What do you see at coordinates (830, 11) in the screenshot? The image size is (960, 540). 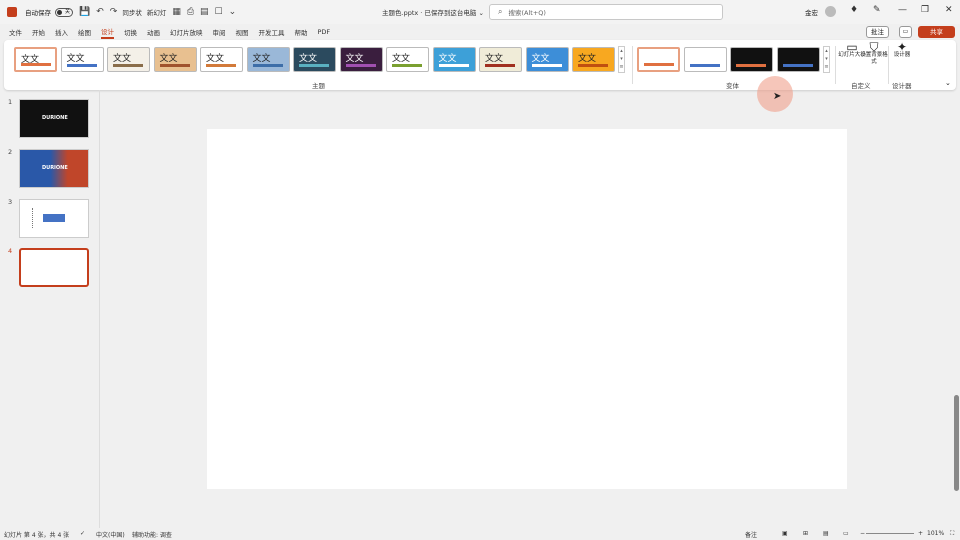 I see `avatar` at bounding box center [830, 11].